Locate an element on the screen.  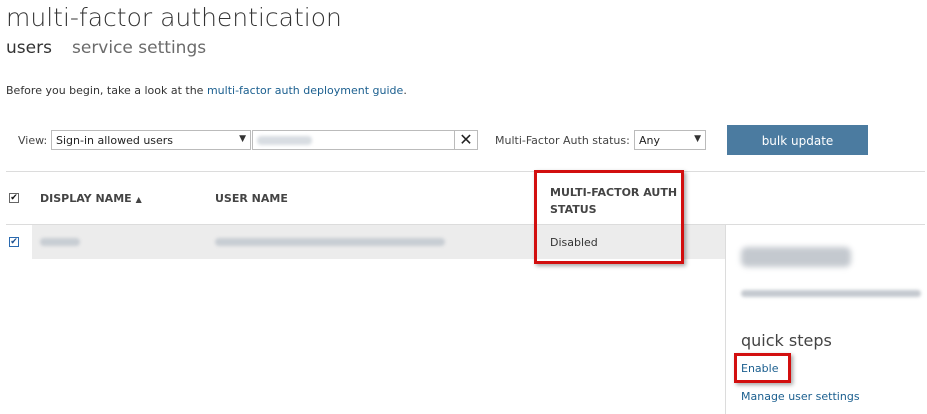
search-input: ✕ is located at coordinates (365, 140).